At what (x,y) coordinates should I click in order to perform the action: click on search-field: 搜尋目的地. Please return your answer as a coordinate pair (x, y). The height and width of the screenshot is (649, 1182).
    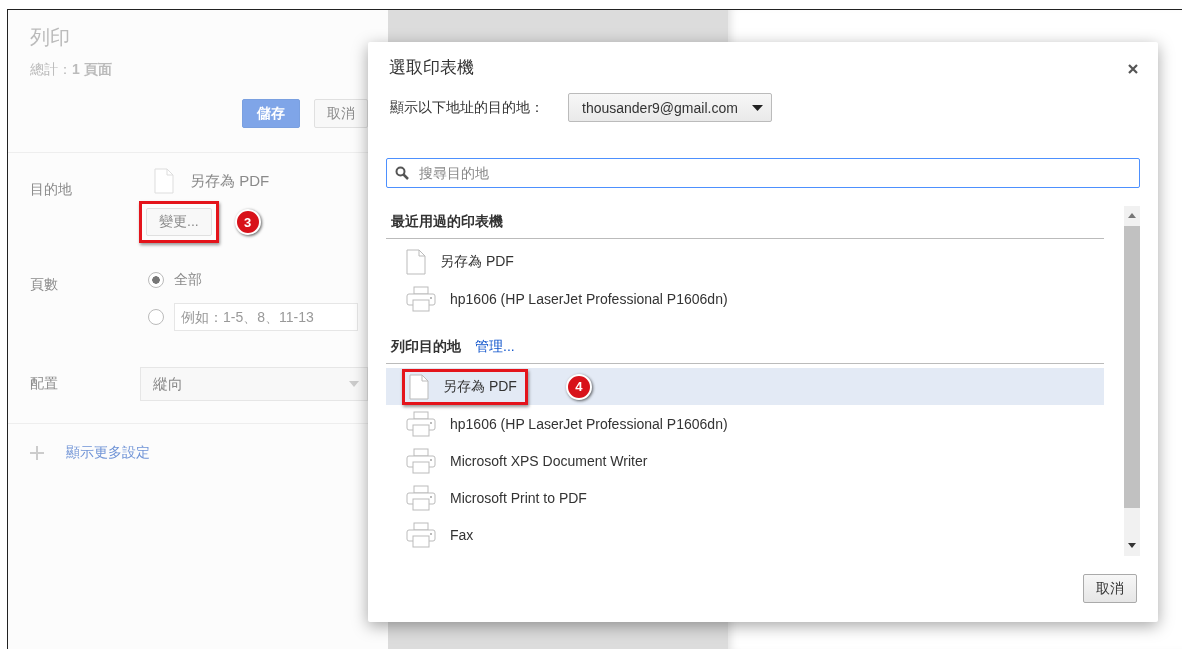
    Looking at the image, I should click on (763, 173).